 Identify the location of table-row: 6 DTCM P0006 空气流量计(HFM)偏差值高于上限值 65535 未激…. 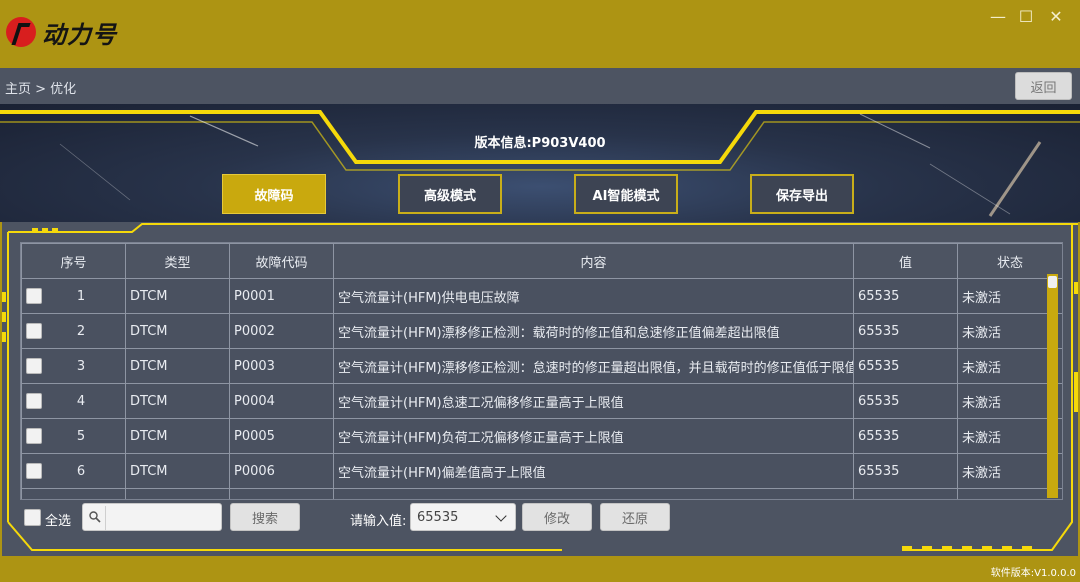
(541, 471).